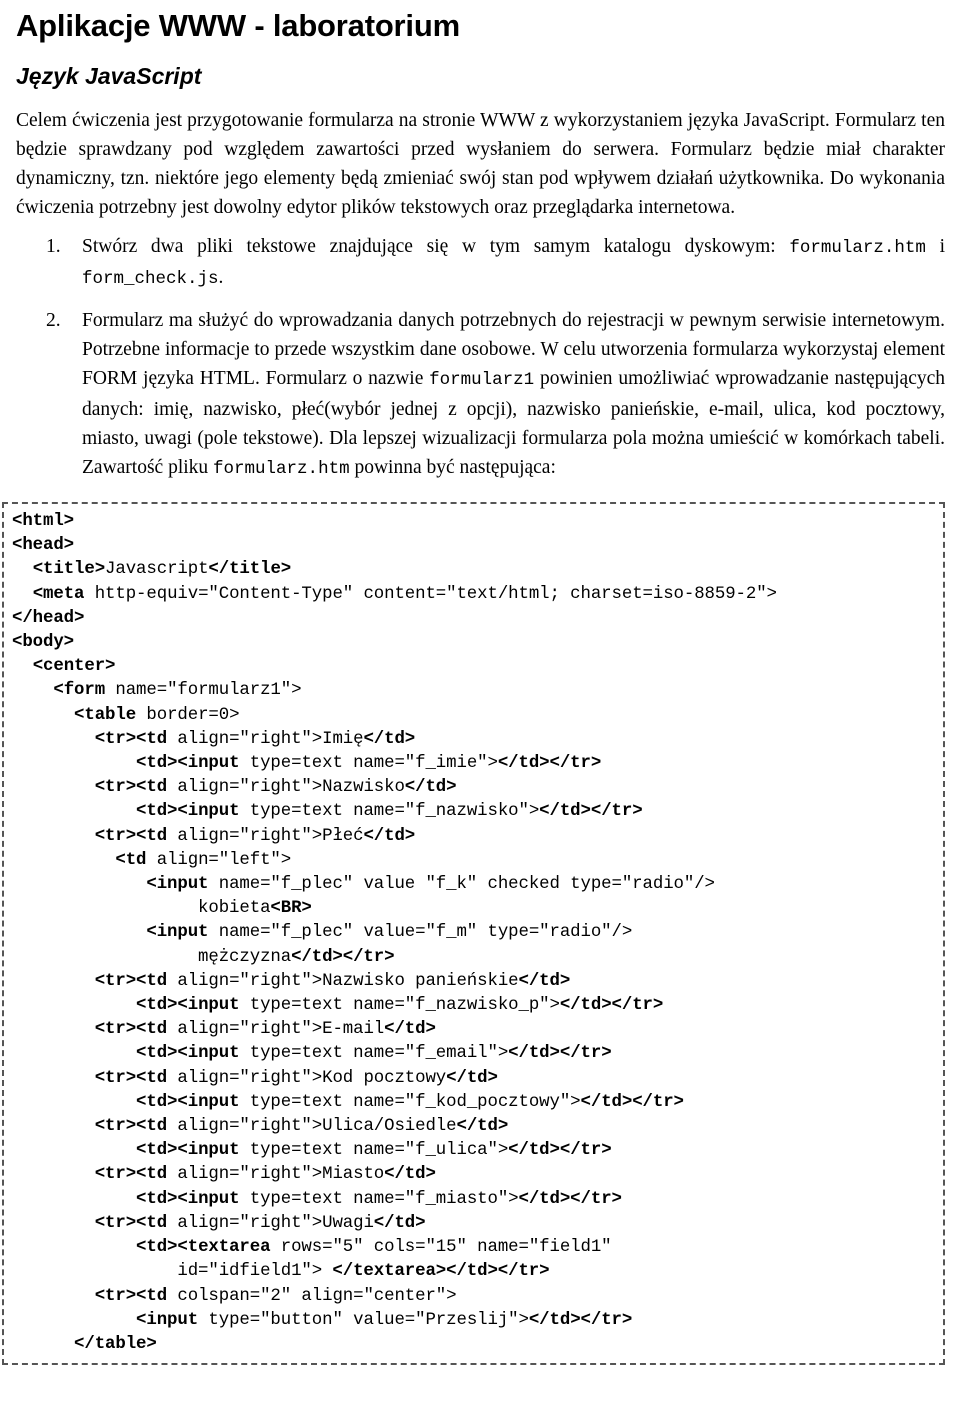  I want to click on code-tag: <table, so click(105, 715).